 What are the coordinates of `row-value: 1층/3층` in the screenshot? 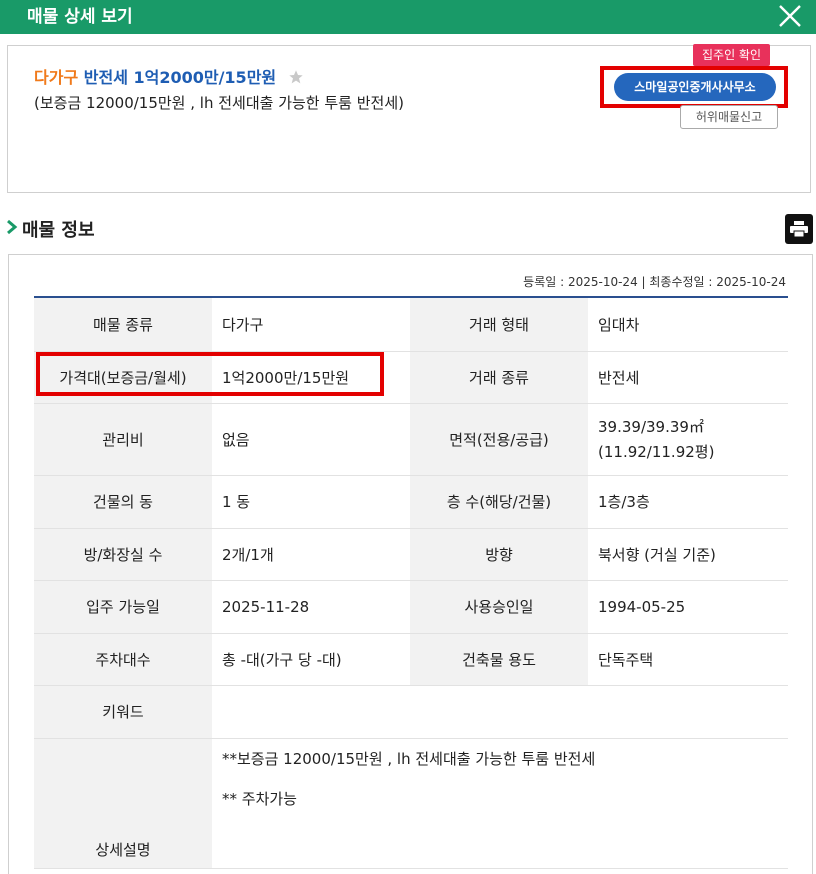 It's located at (688, 502).